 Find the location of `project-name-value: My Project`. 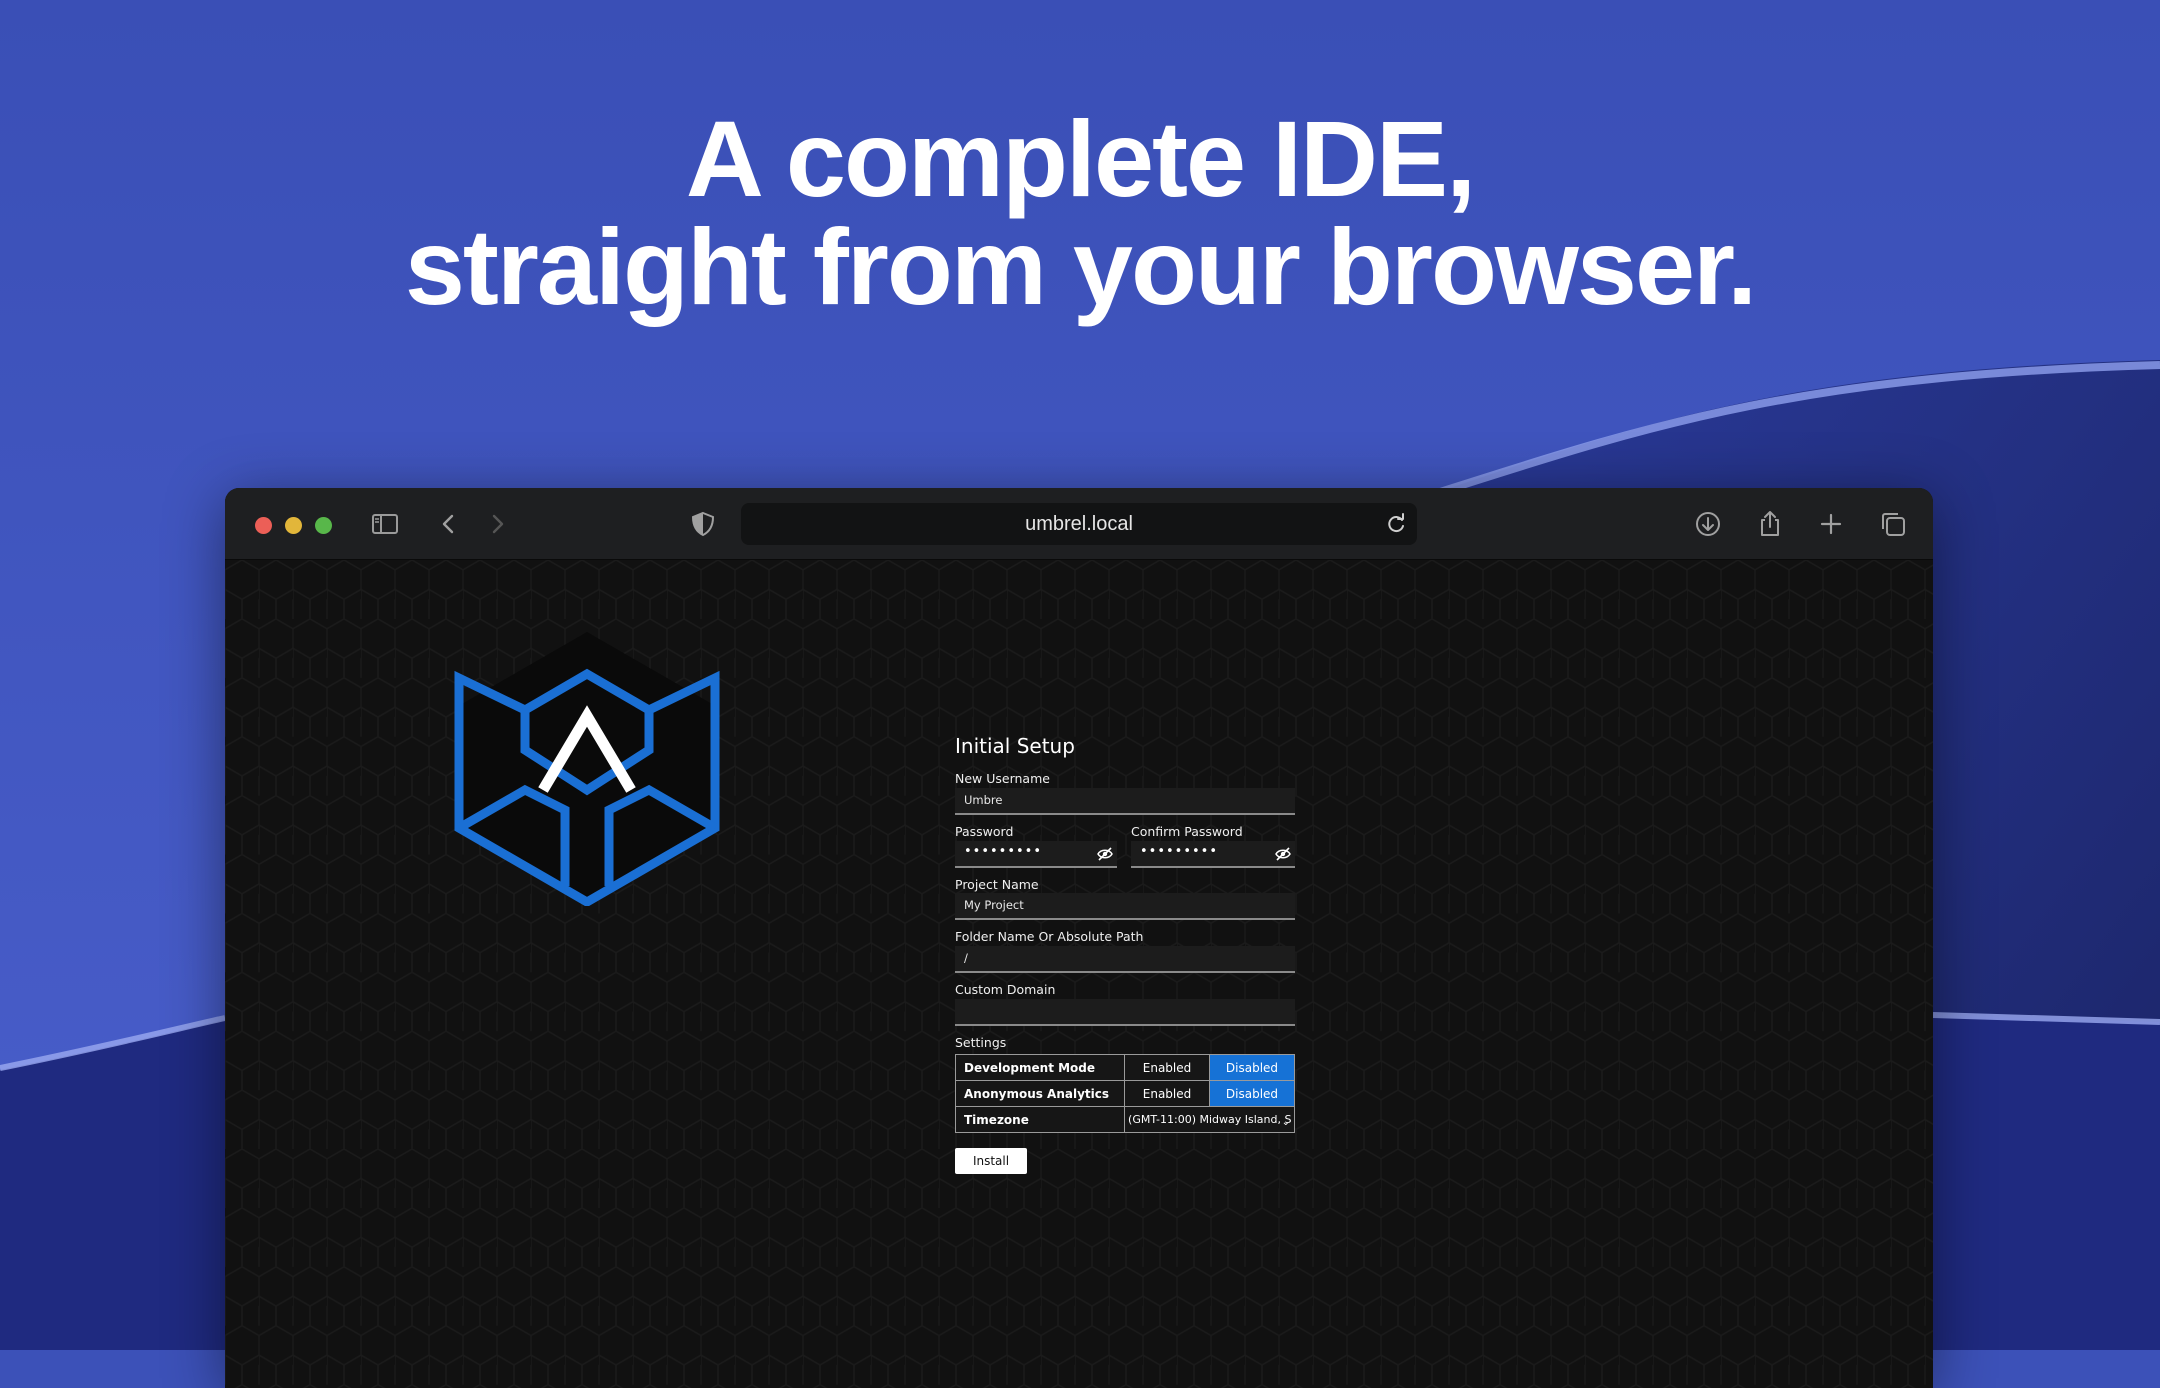

project-name-value: My Project is located at coordinates (994, 905).